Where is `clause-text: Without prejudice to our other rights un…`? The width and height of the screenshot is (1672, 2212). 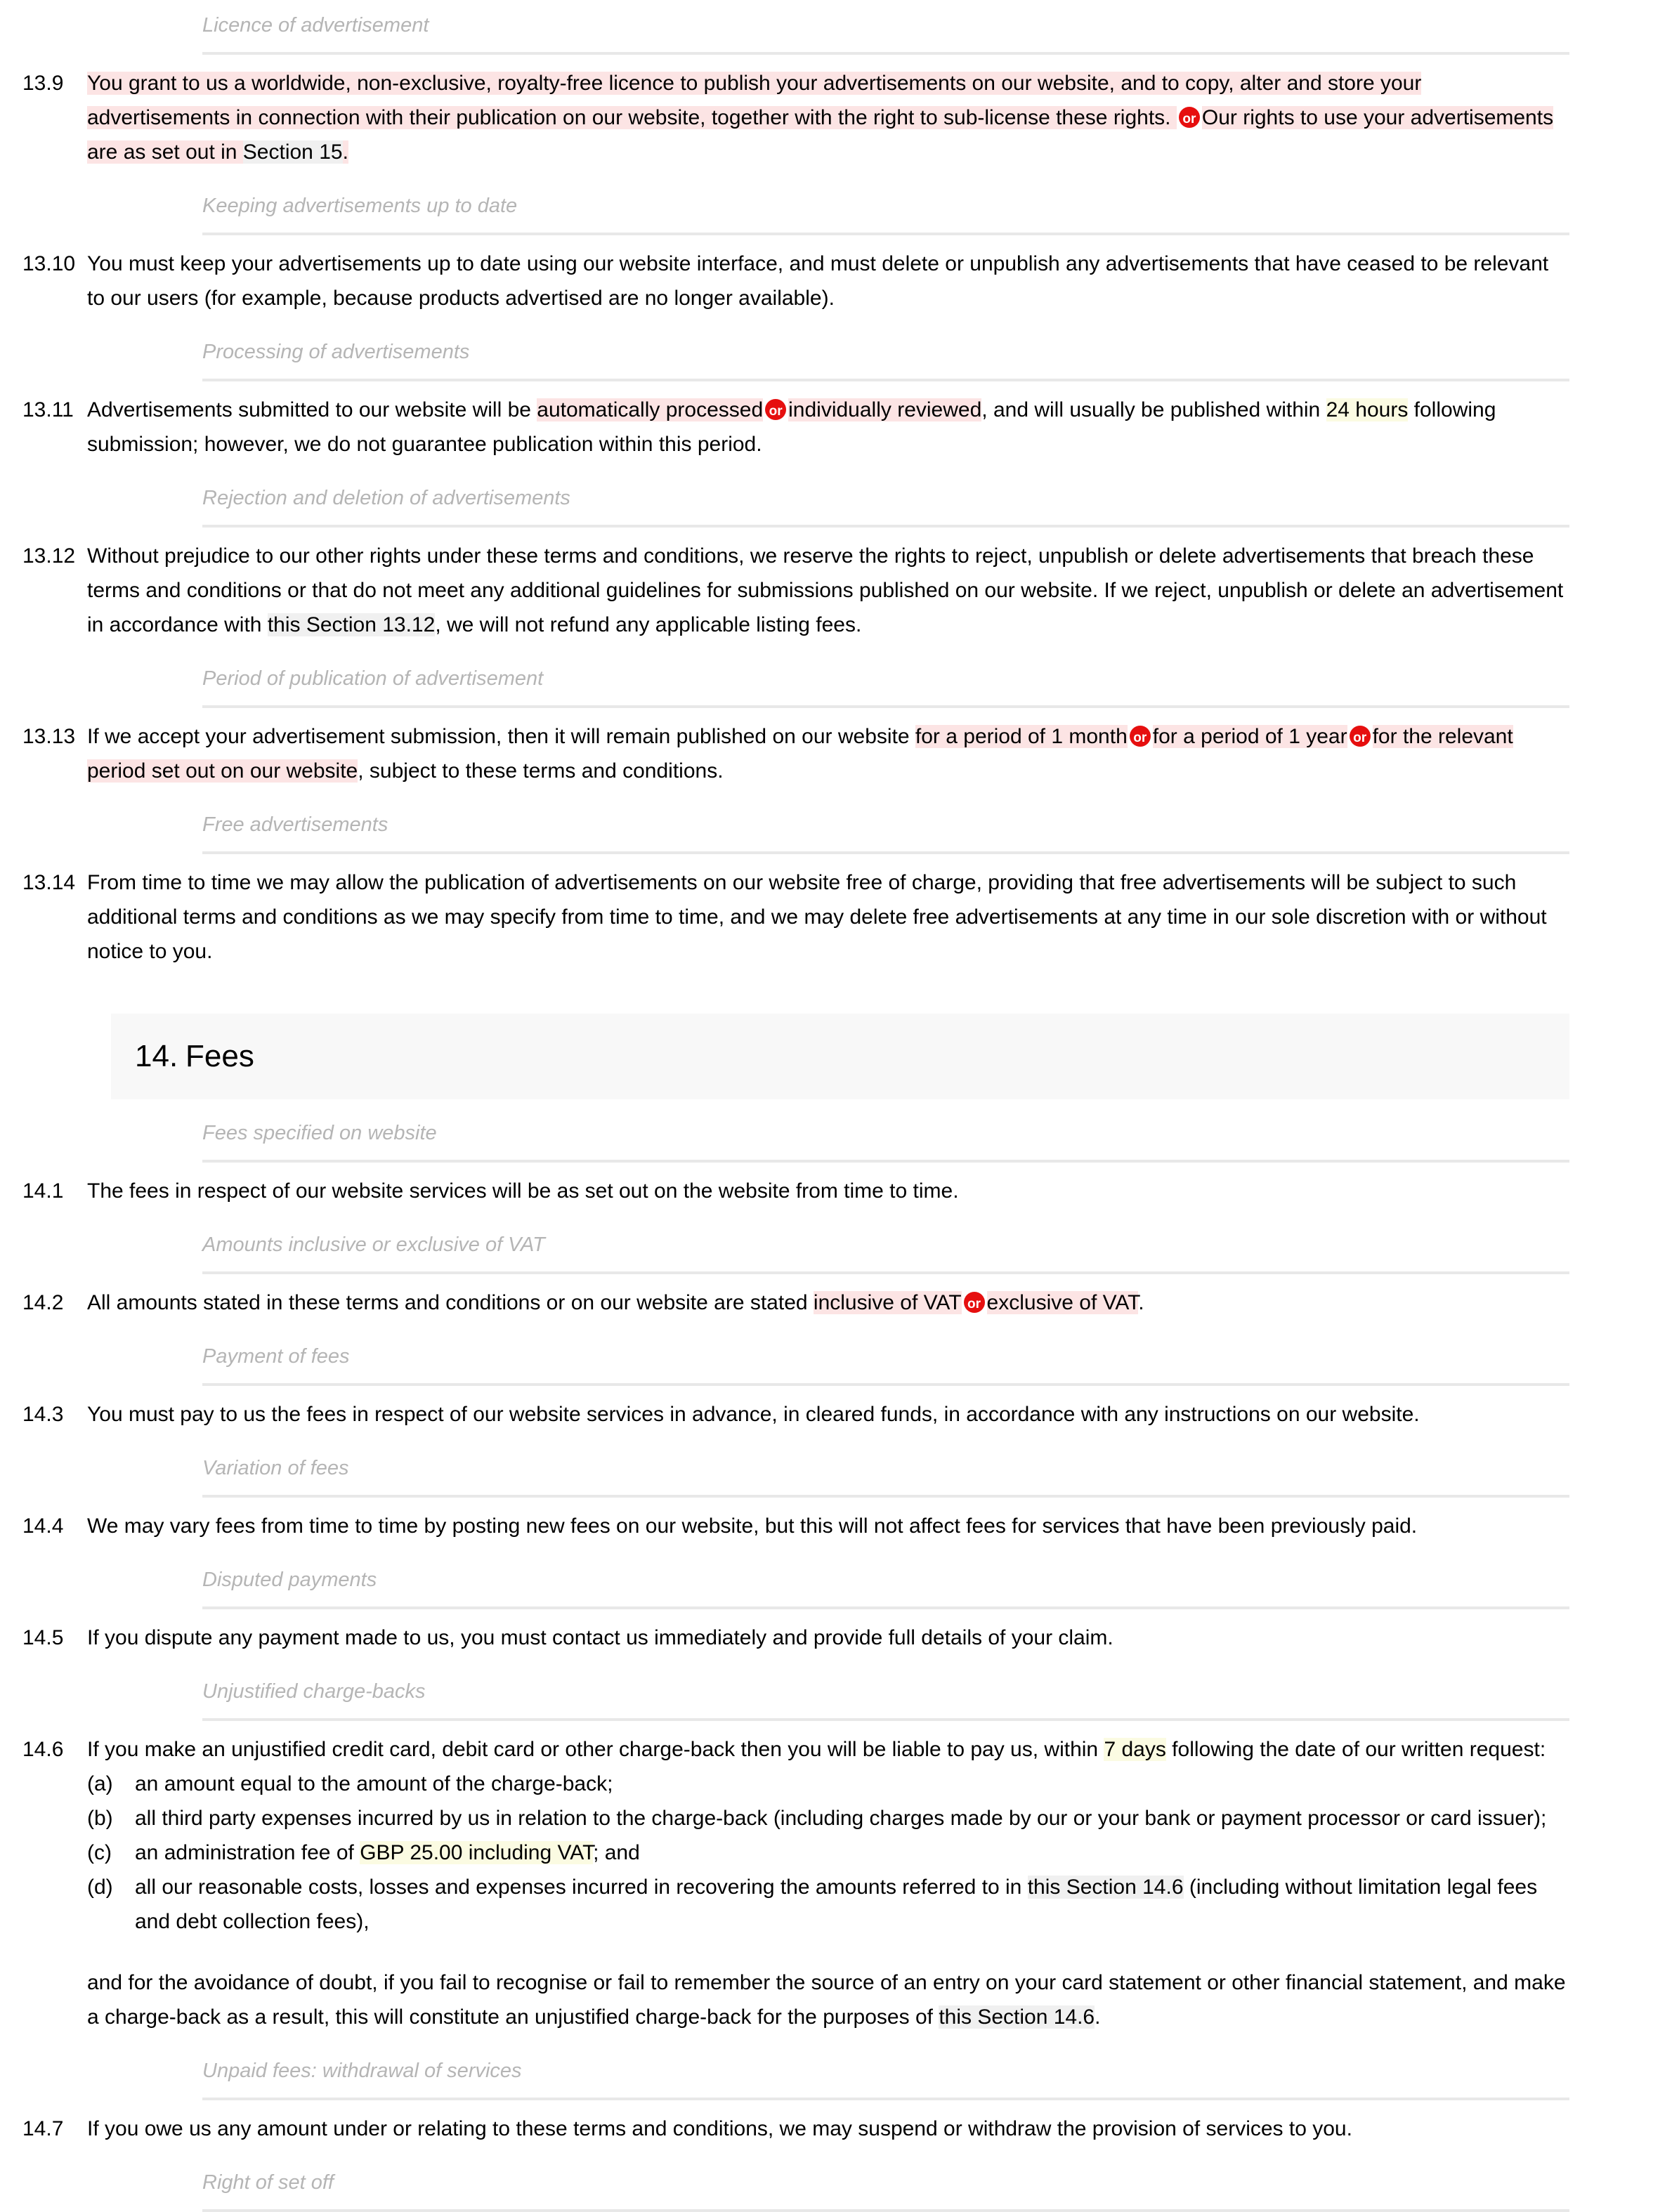
clause-text: Without prejudice to our other rights un… is located at coordinates (879, 590).